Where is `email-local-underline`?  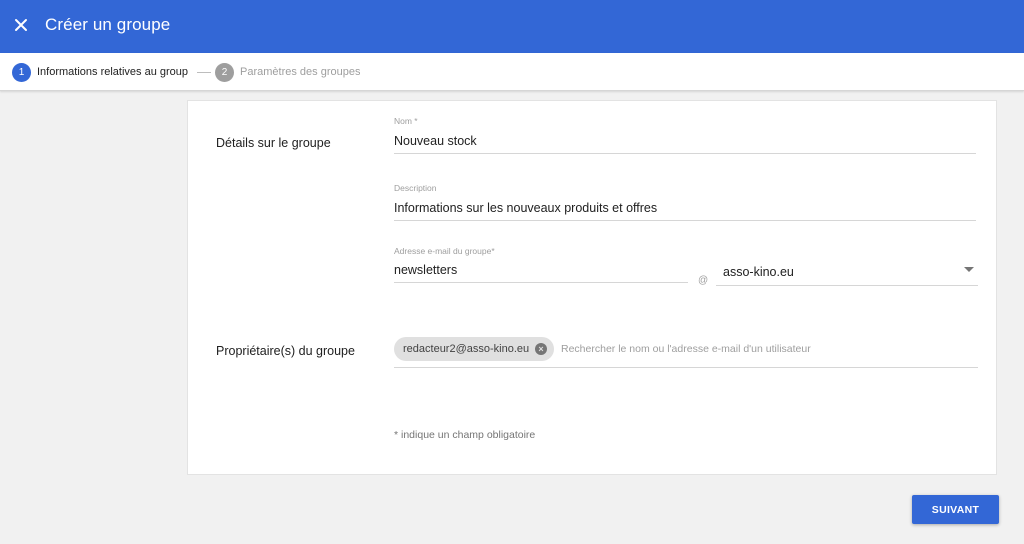 email-local-underline is located at coordinates (541, 282).